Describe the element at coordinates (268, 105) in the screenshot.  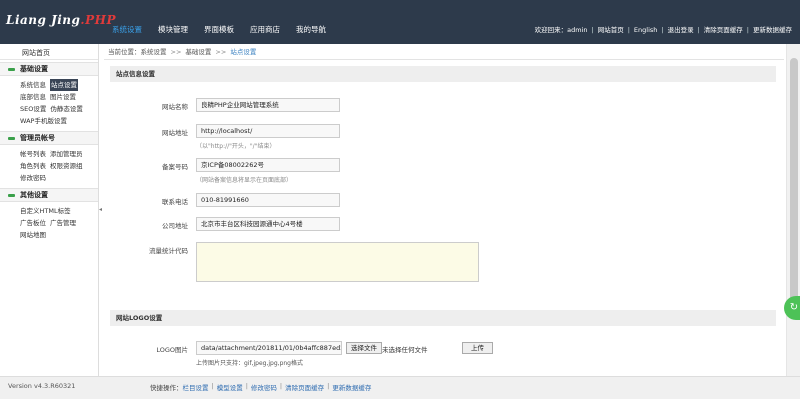
I see `site-name-input: 良精PHP企业网站管理系统` at that location.